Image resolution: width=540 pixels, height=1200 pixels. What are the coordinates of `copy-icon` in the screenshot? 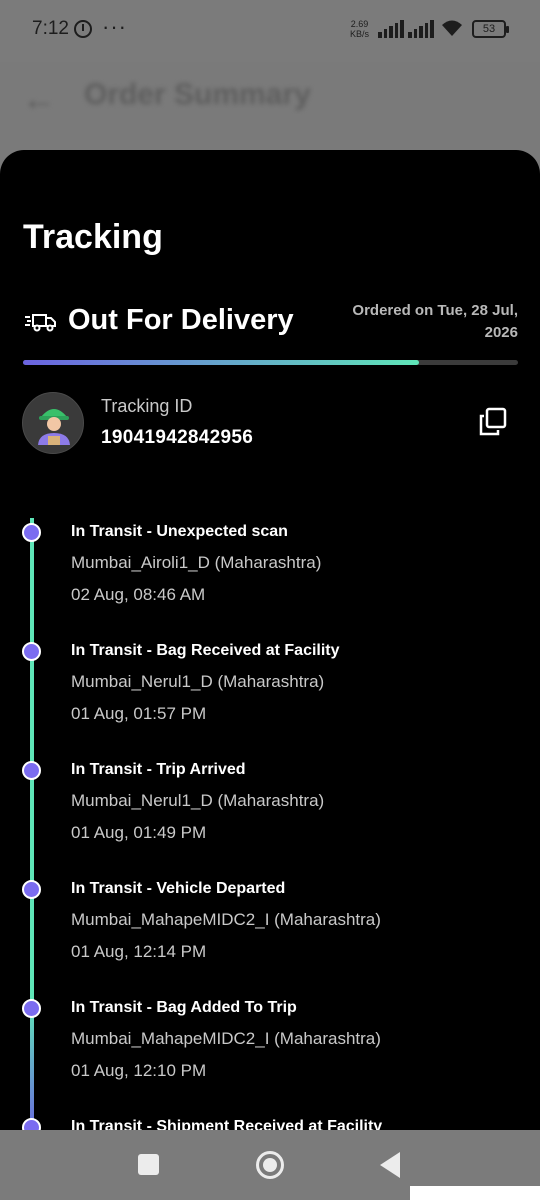 It's located at (492, 422).